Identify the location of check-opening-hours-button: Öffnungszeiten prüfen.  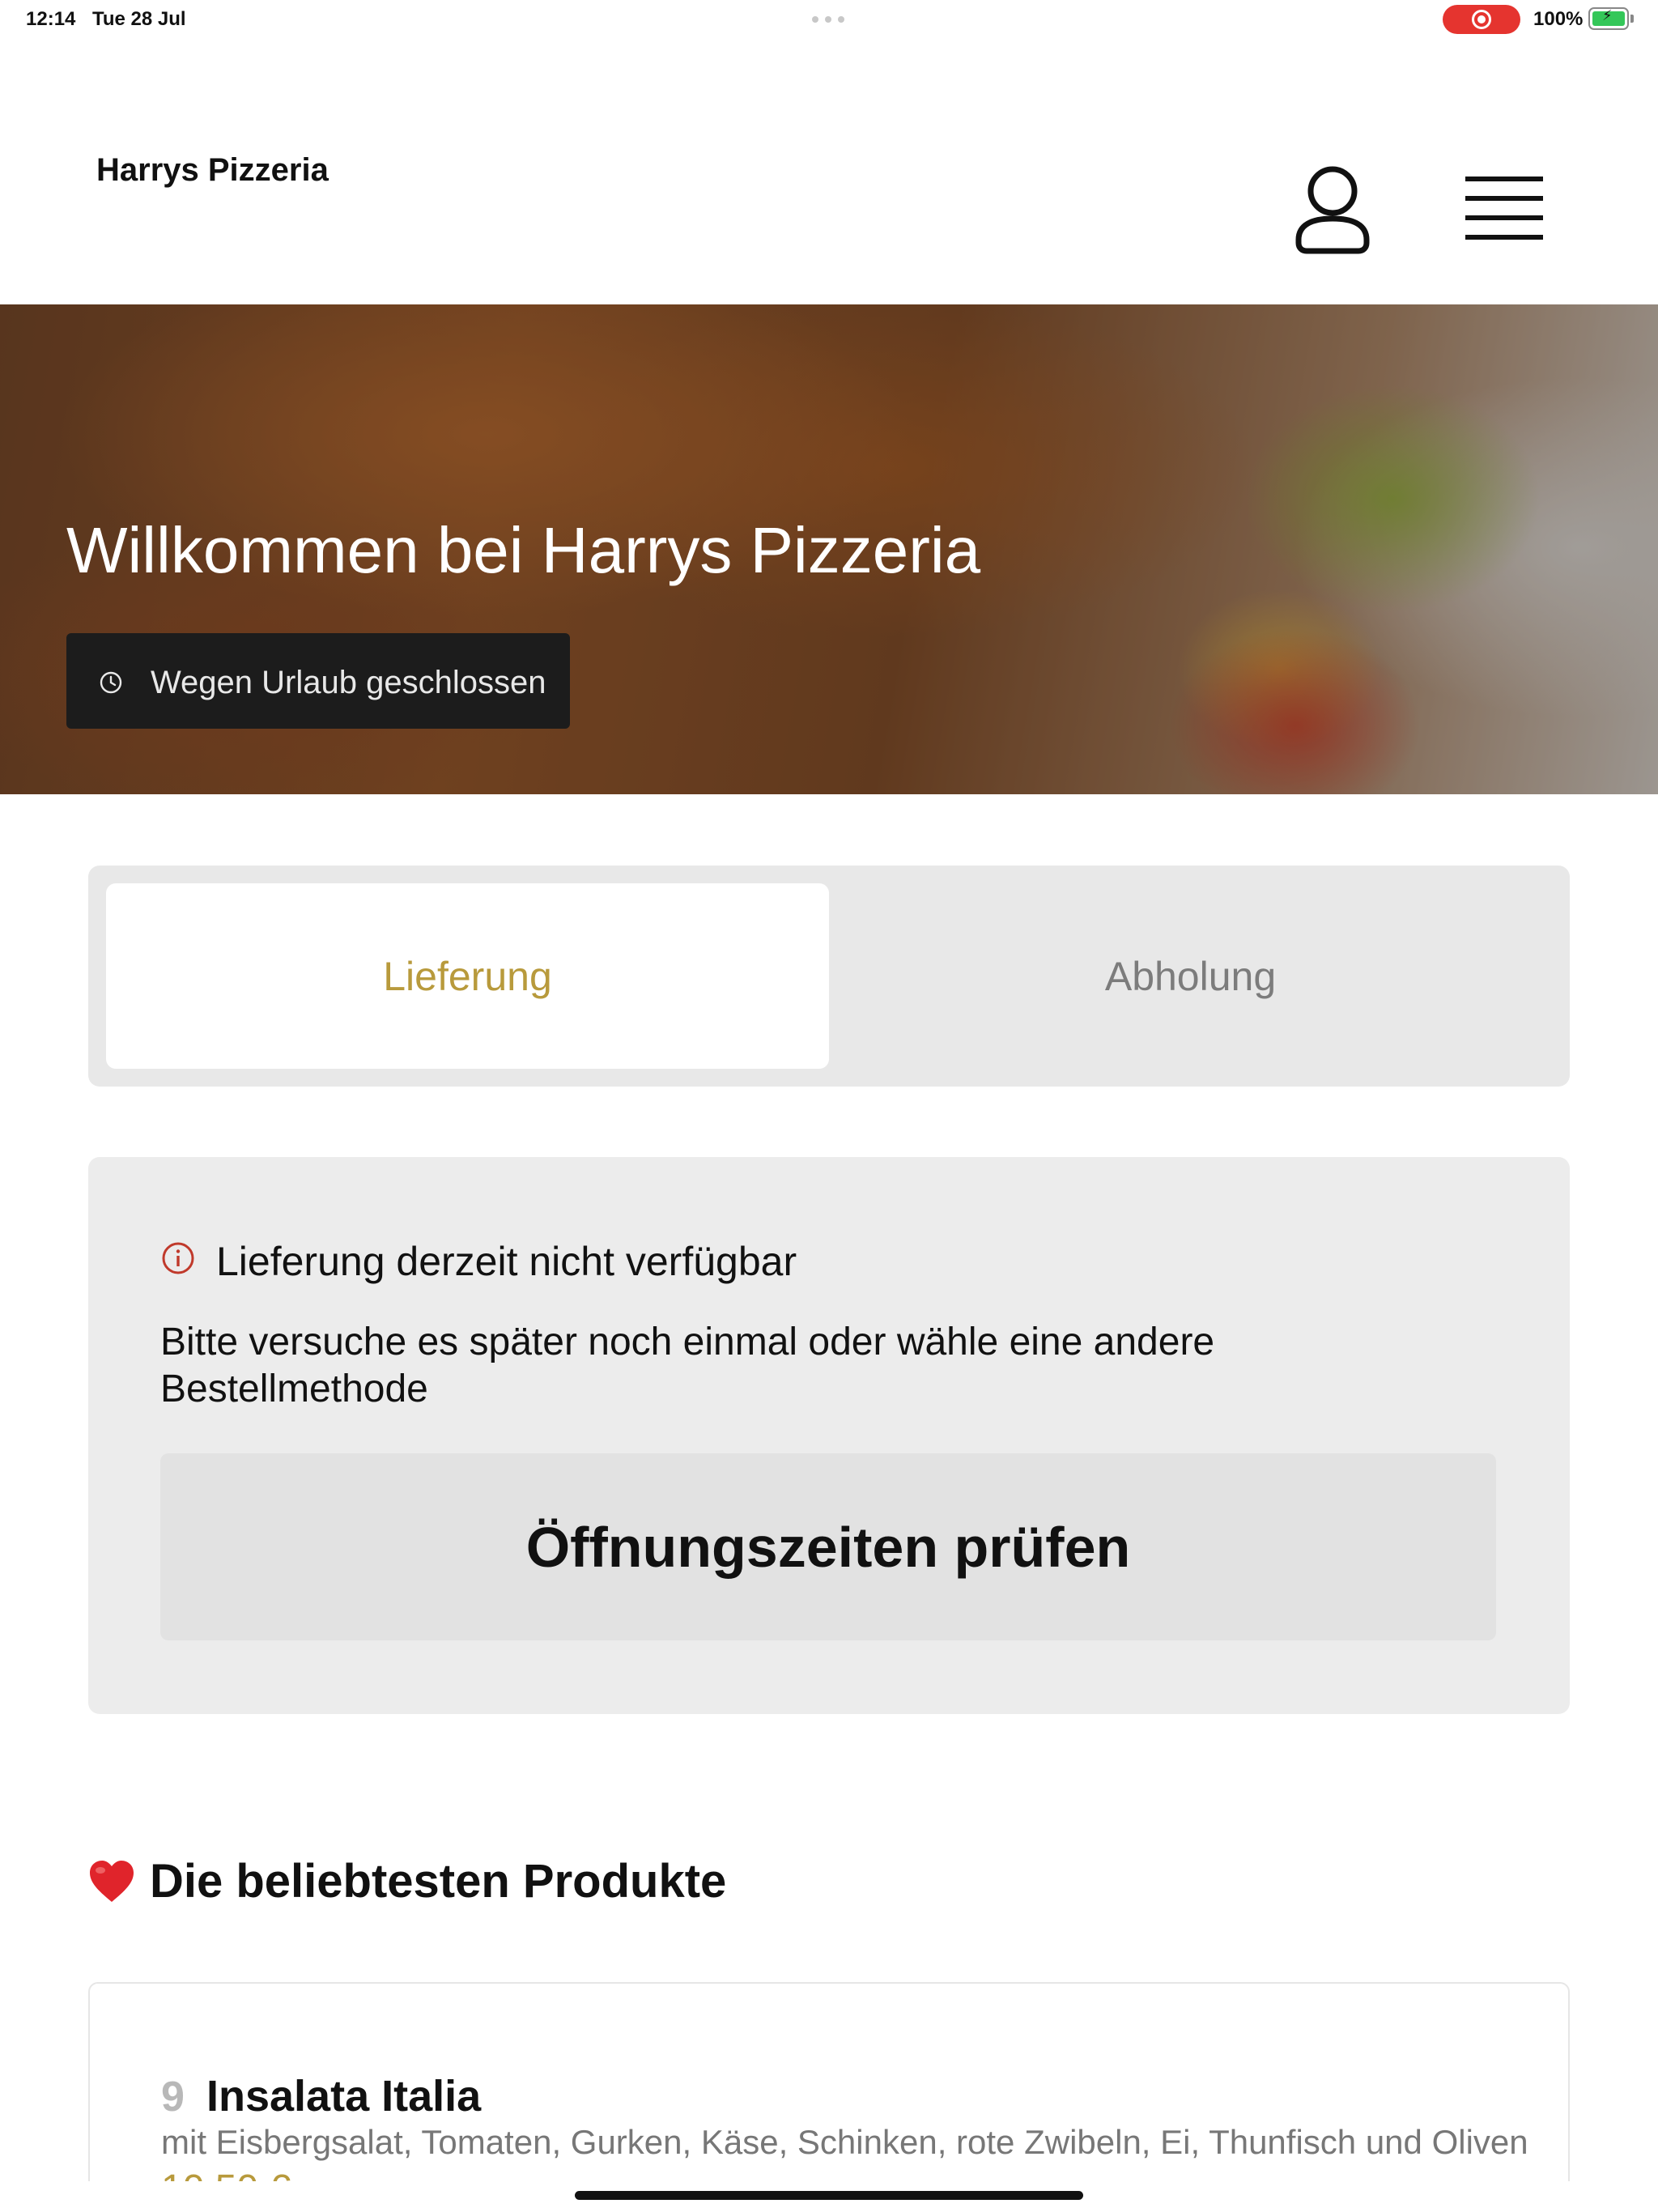
(828, 1547).